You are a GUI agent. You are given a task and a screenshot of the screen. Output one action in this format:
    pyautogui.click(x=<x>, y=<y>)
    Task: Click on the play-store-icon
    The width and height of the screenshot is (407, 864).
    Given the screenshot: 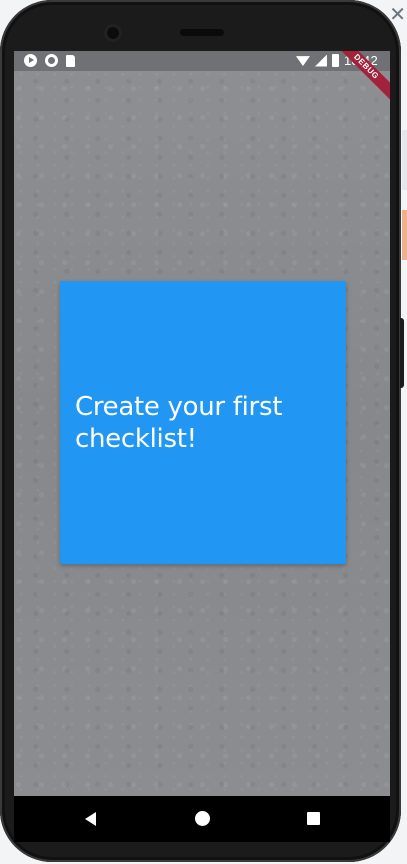 What is the action you would take?
    pyautogui.click(x=30, y=60)
    